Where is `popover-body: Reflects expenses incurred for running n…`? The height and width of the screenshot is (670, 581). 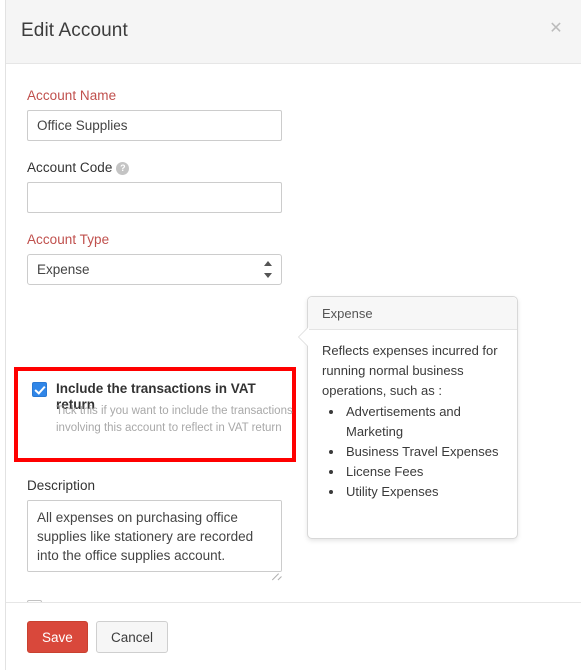 popover-body: Reflects expenses incurred for running n… is located at coordinates (412, 416).